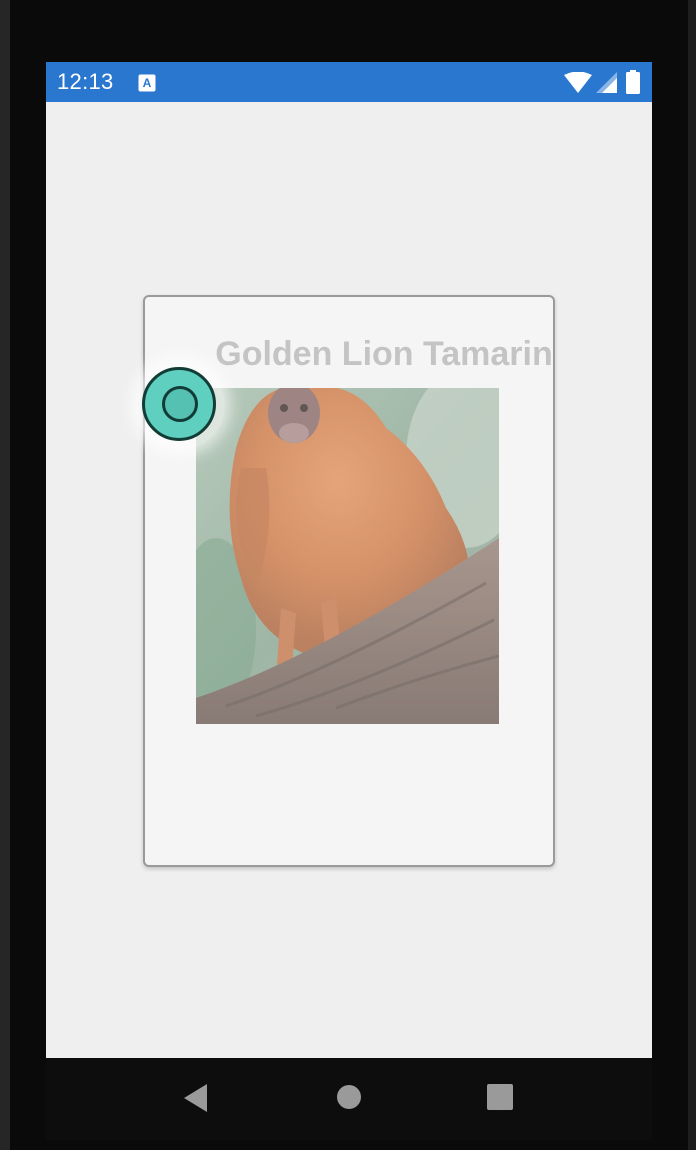  I want to click on recents-icon, so click(500, 1099).